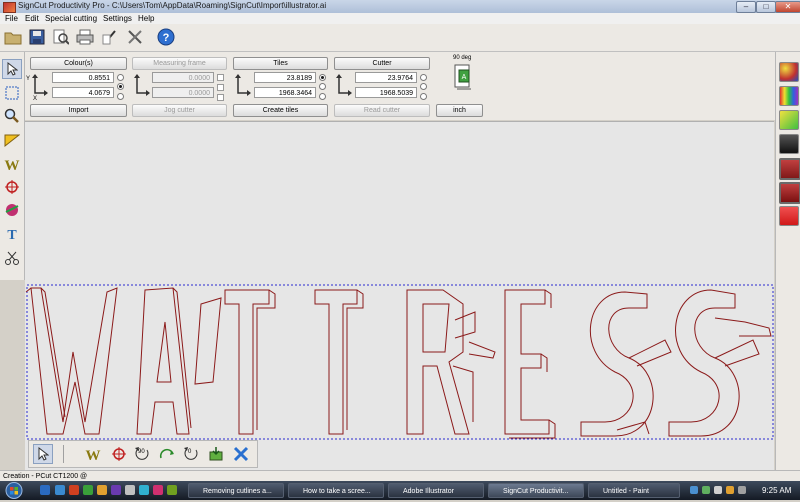  Describe the element at coordinates (789, 216) in the screenshot. I see `colour-red-swatch` at that location.